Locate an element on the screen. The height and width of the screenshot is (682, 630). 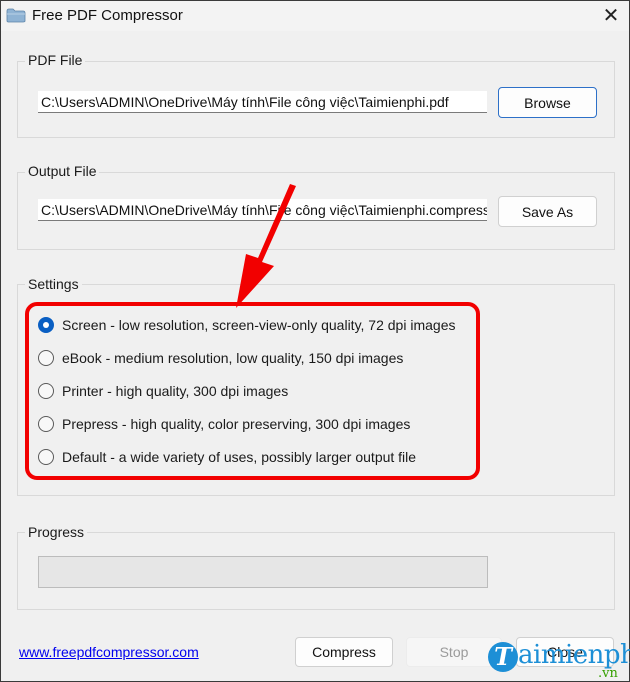
stop-button: Stop is located at coordinates (454, 652).